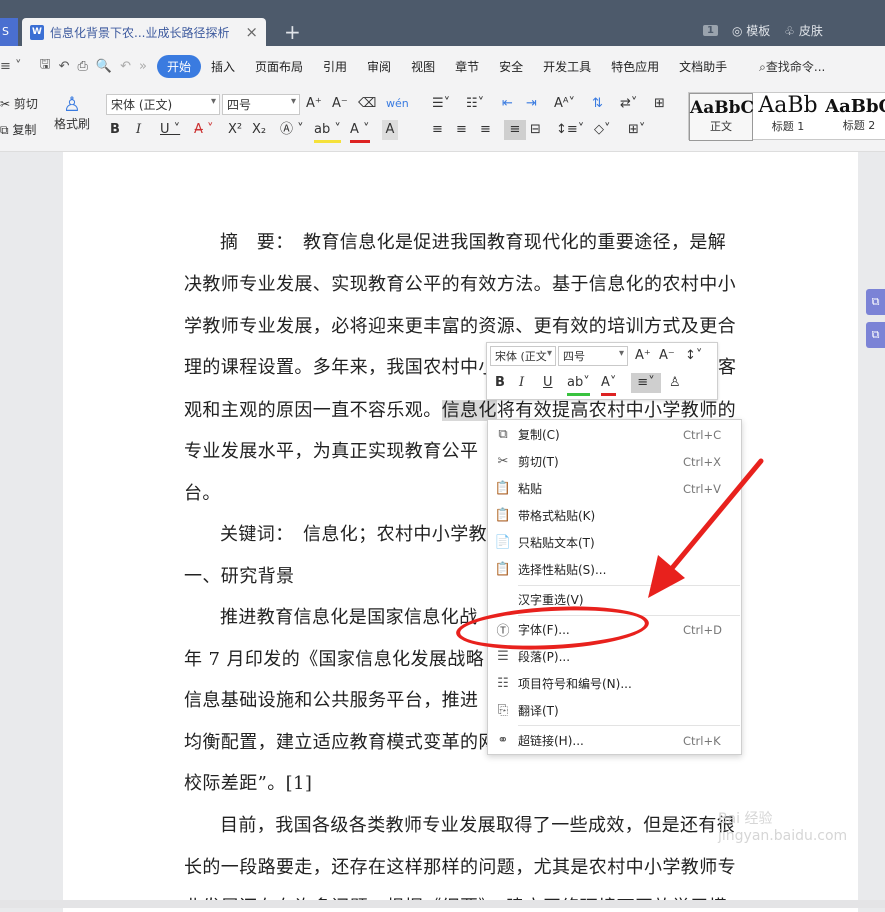 This screenshot has height=912, width=885. What do you see at coordinates (138, 130) in the screenshot?
I see `italic-icon: I` at bounding box center [138, 130].